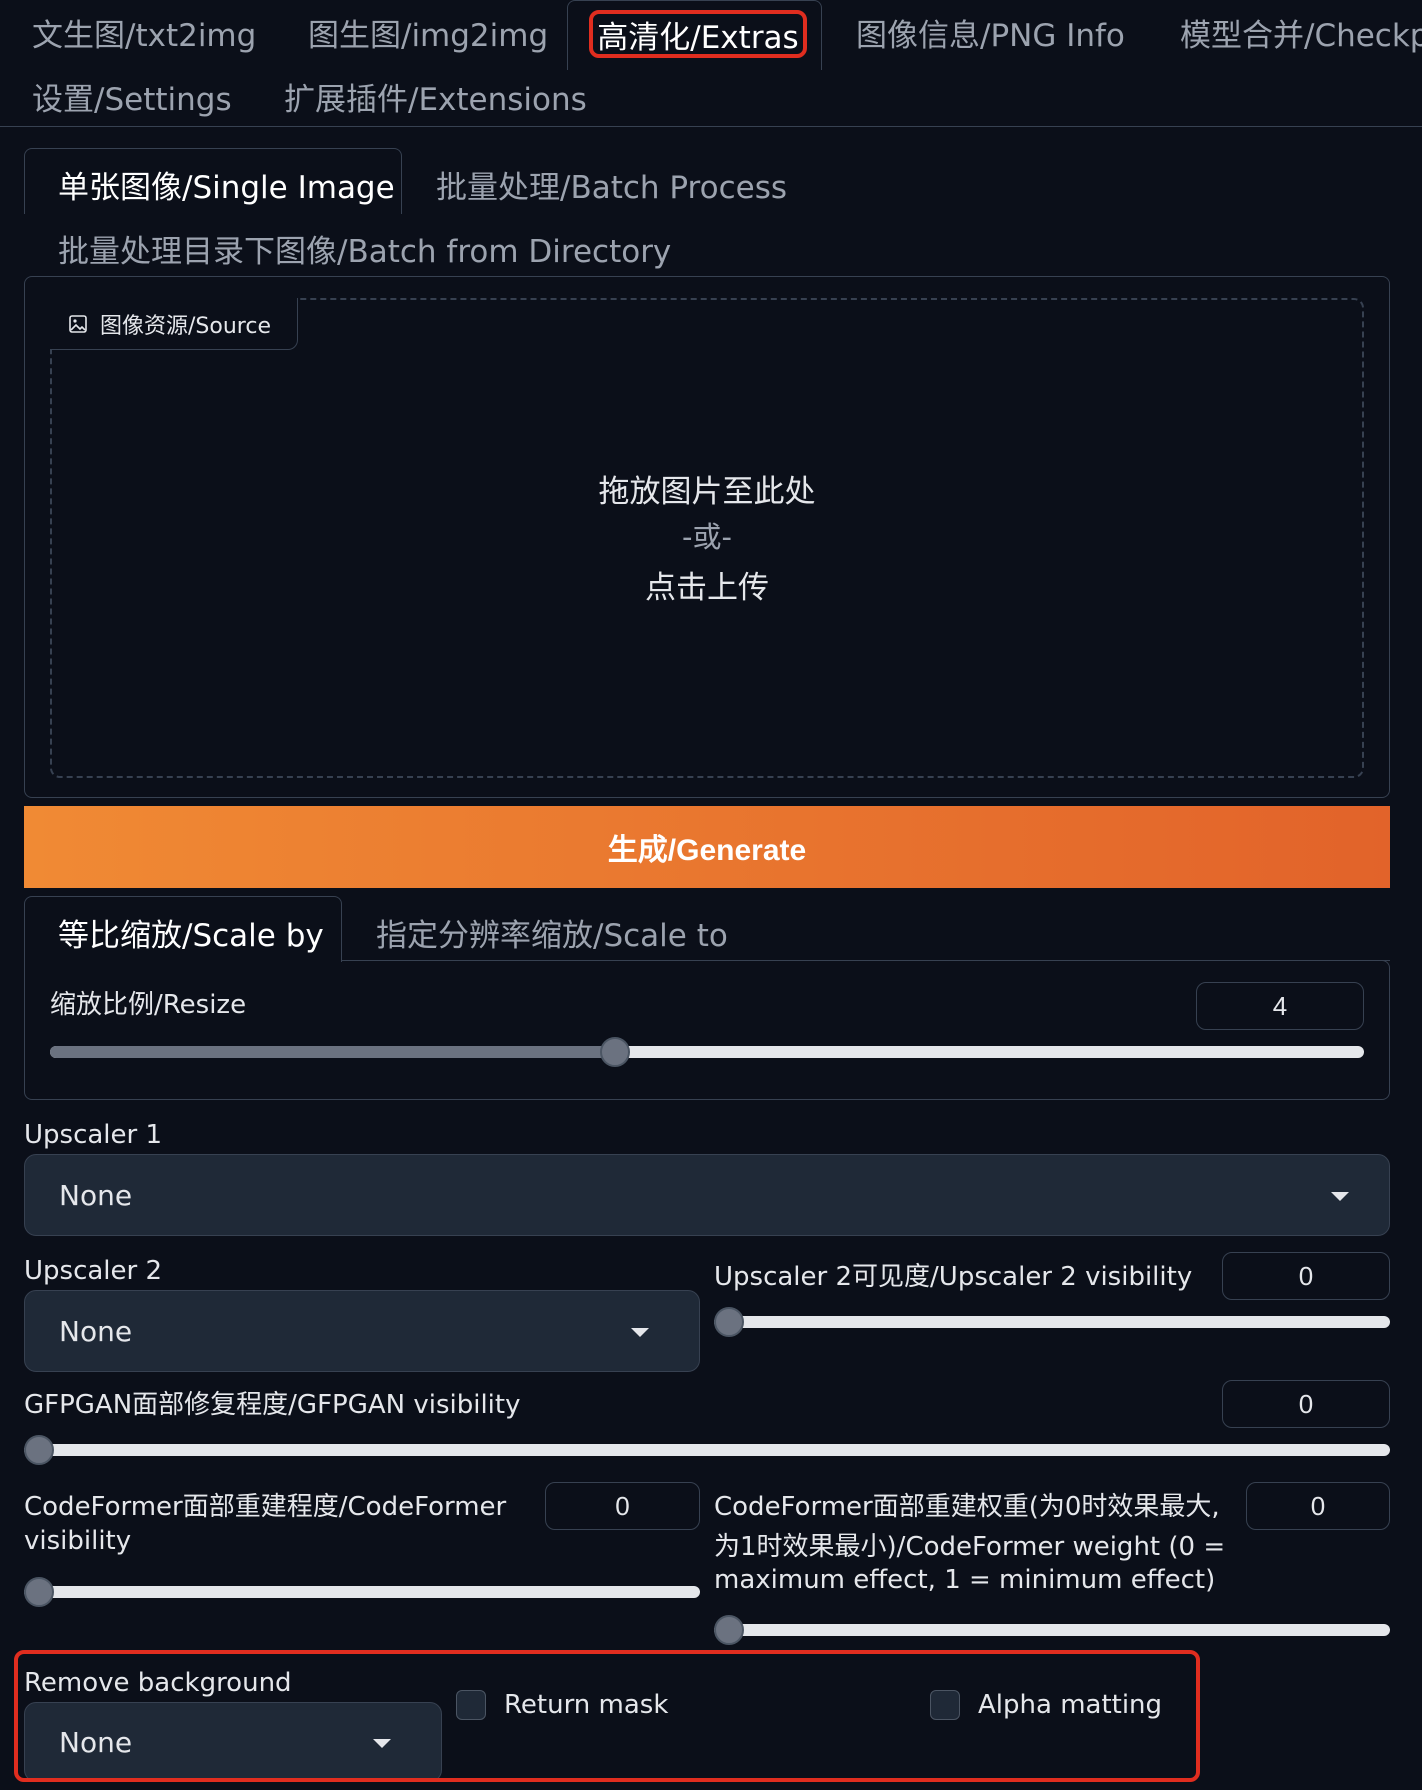  What do you see at coordinates (362, 1592) in the screenshot?
I see `codeformer-visibility-track` at bounding box center [362, 1592].